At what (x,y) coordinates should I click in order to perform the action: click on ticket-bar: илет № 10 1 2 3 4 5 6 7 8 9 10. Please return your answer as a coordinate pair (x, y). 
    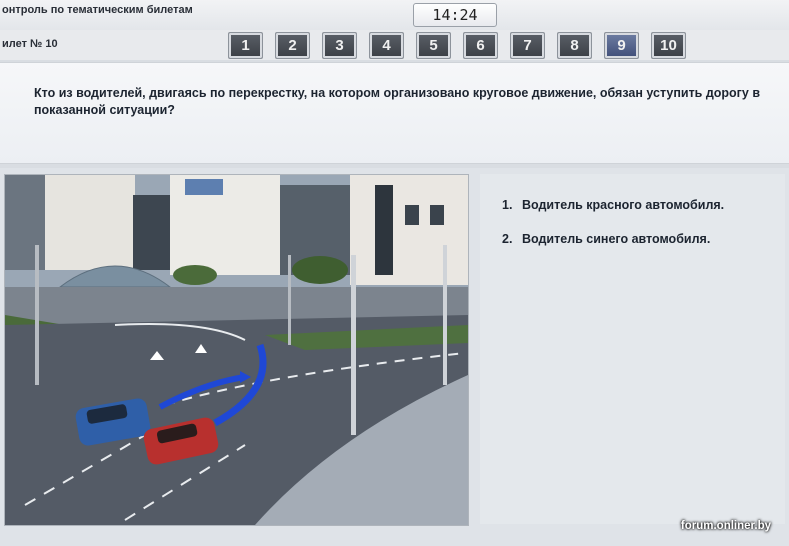
    Looking at the image, I should click on (394, 45).